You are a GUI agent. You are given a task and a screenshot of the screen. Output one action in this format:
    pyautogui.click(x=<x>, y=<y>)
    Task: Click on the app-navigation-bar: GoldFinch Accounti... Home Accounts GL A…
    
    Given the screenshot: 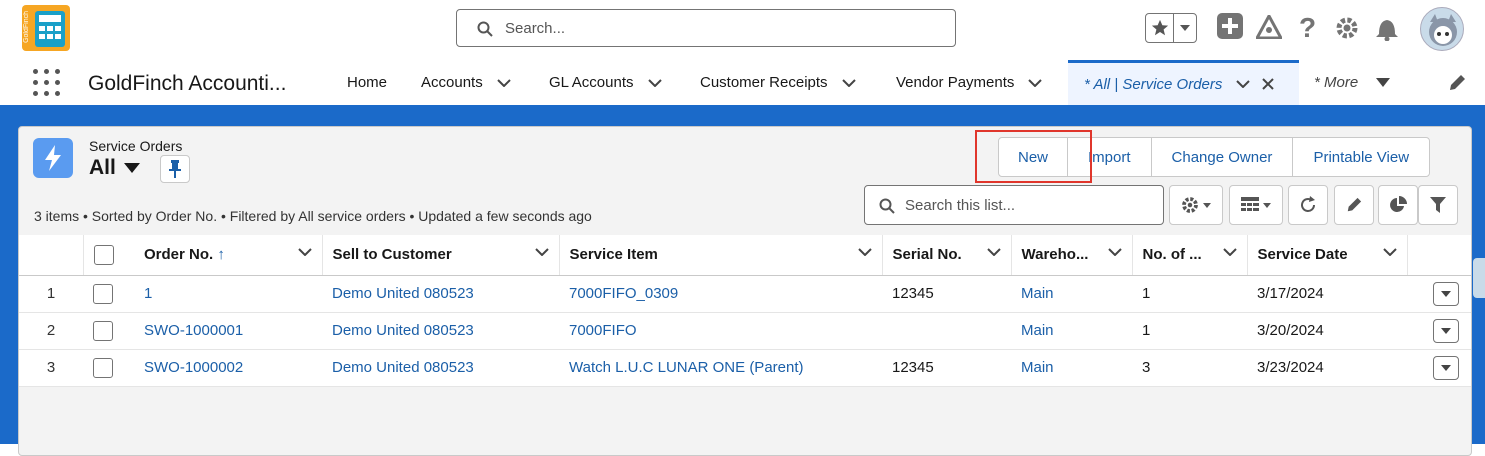 What is the action you would take?
    pyautogui.click(x=742, y=84)
    